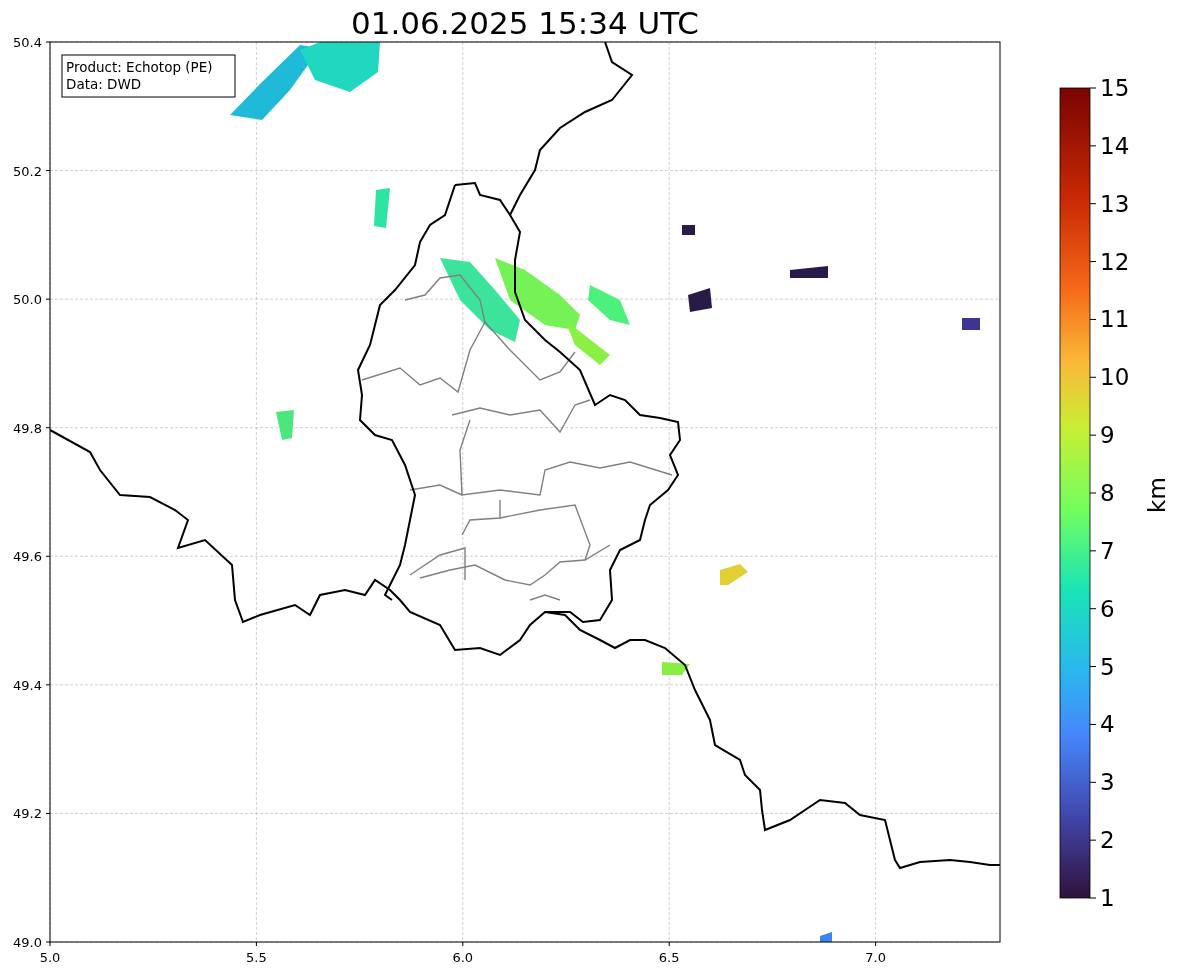 This screenshot has height=976, width=1178. Describe the element at coordinates (1115, 377) in the screenshot. I see `colorbar-tick-label: 10` at that location.